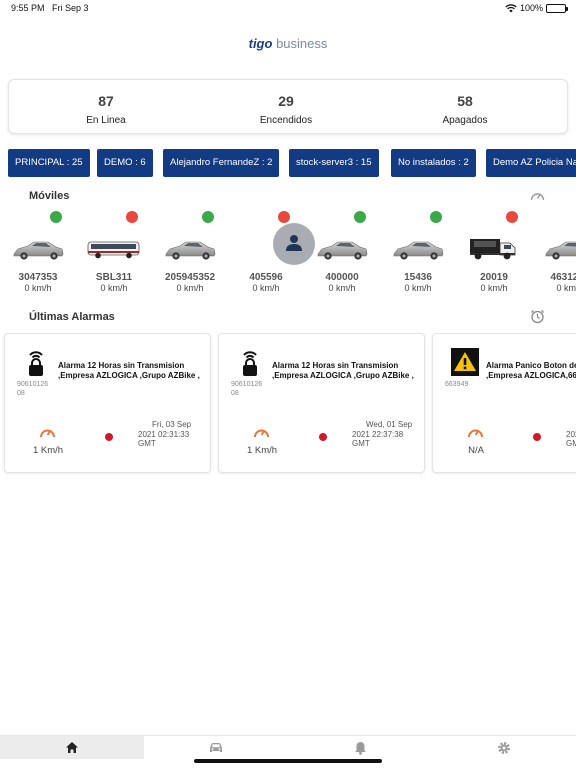  Describe the element at coordinates (476, 450) in the screenshot. I see `alarm-speed: N/A` at that location.